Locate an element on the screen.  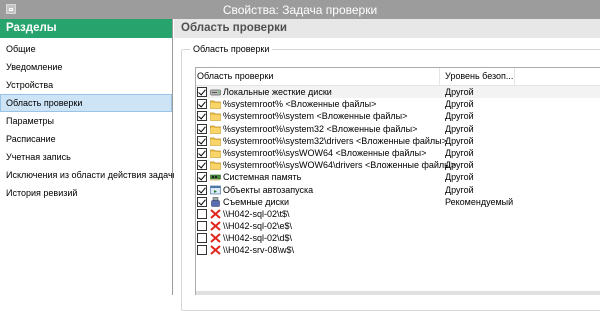
sidebar-item: Параметры is located at coordinates (86, 121).